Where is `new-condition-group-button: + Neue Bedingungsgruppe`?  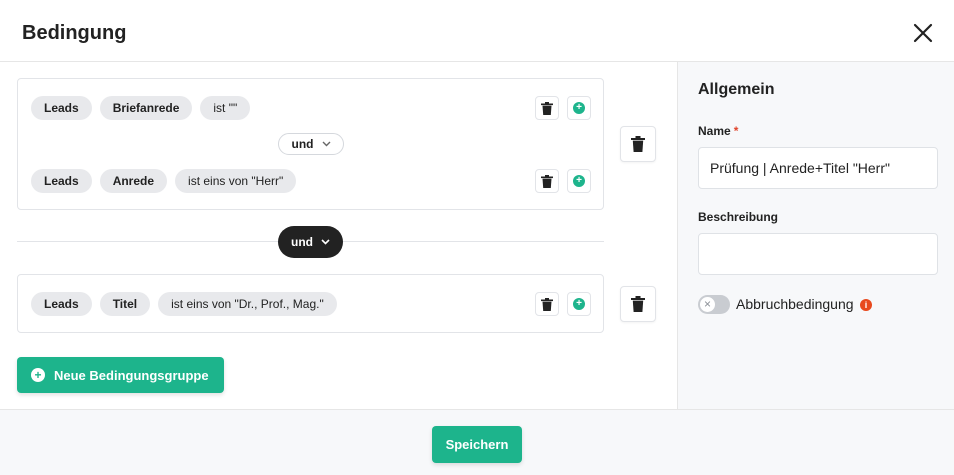
new-condition-group-button: + Neue Bedingungsgruppe is located at coordinates (120, 375).